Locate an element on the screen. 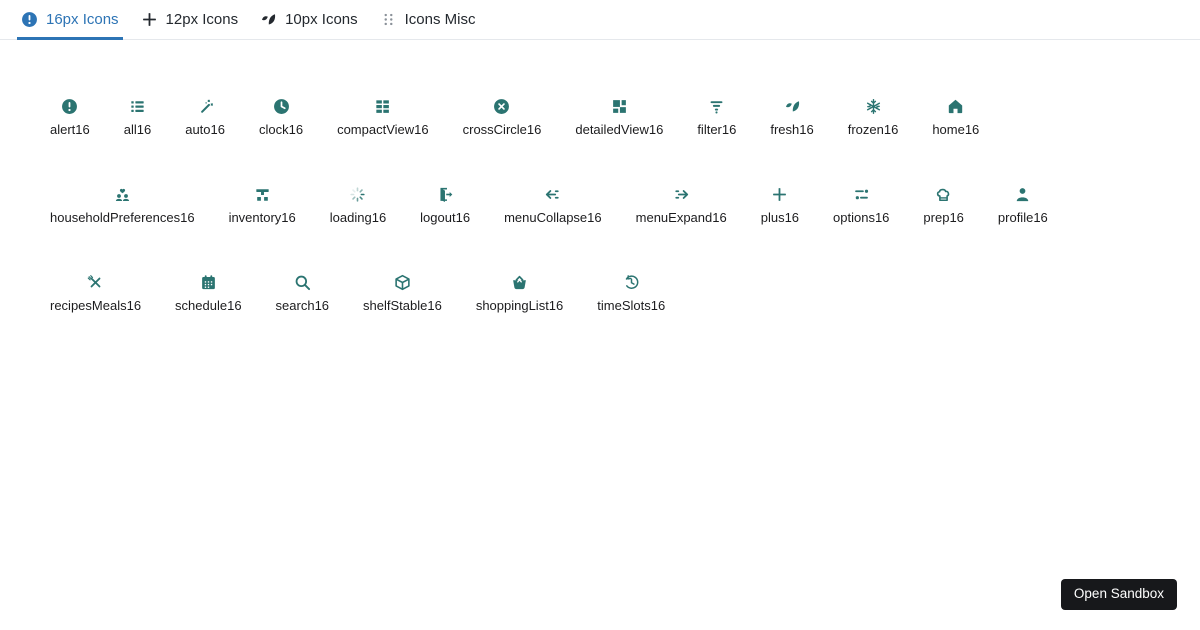  icon-label: search16 is located at coordinates (302, 305).